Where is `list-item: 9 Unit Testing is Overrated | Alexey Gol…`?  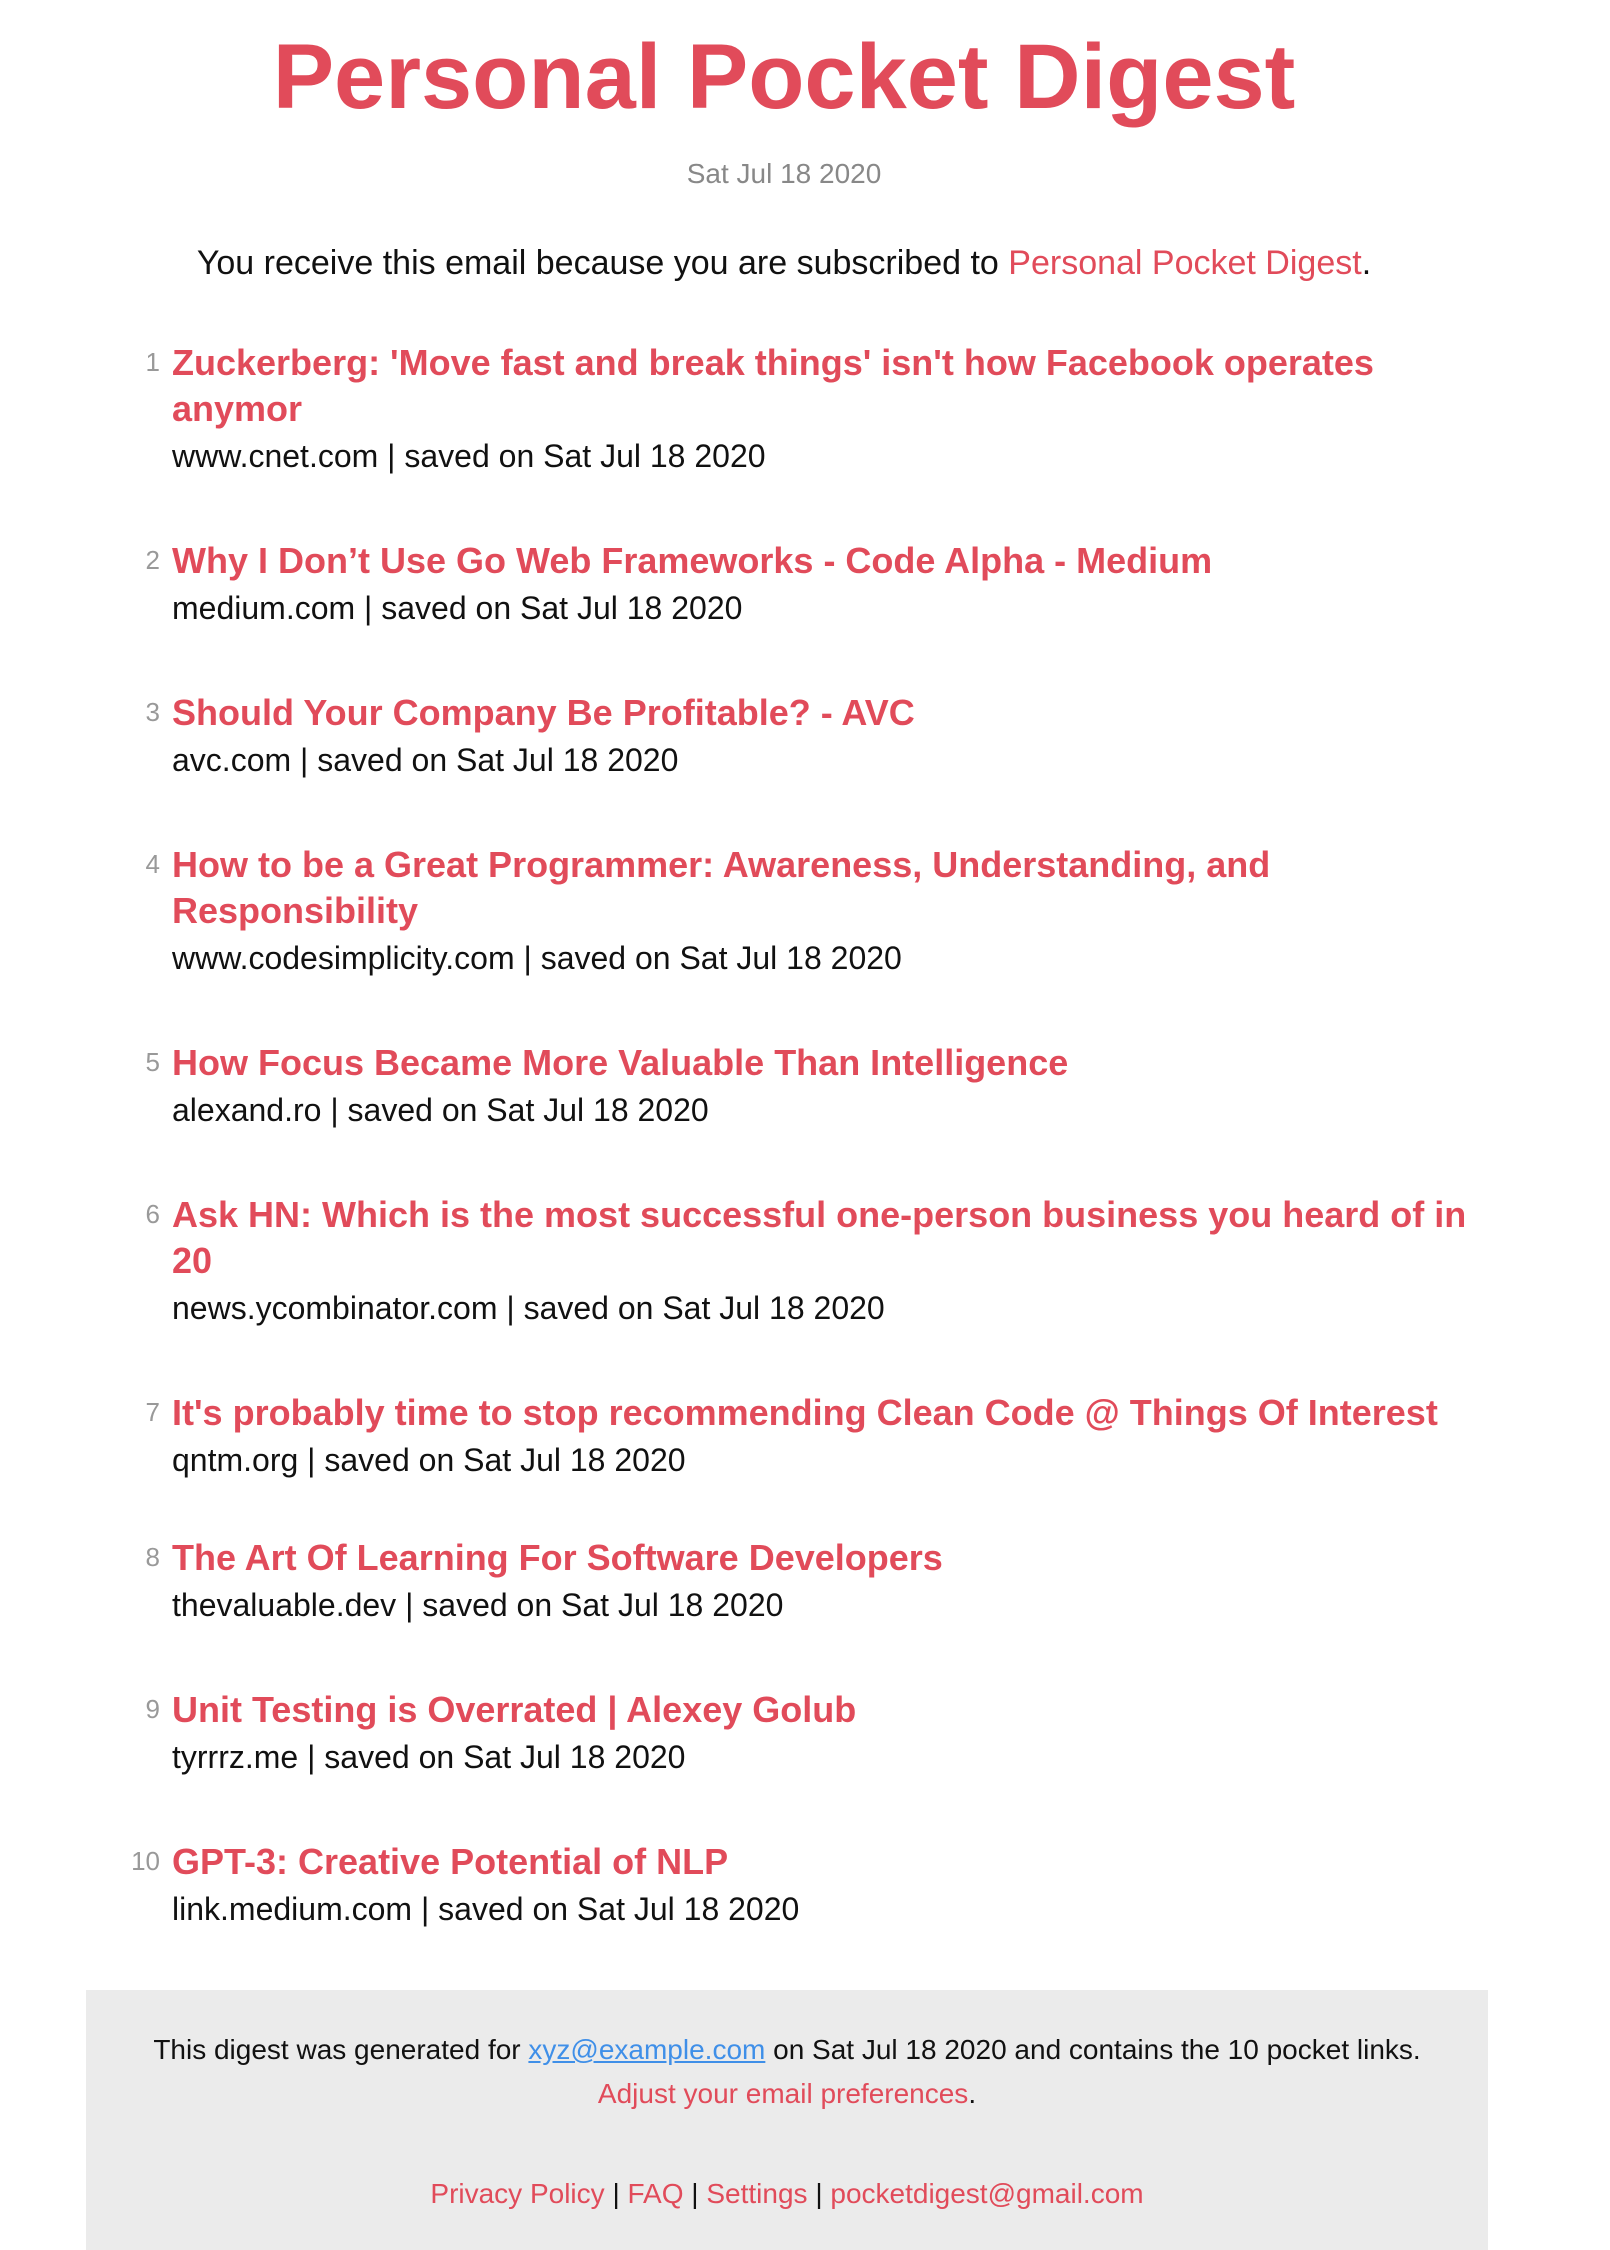 list-item: 9 Unit Testing is Overrated | Alexey Gol… is located at coordinates (802, 1732).